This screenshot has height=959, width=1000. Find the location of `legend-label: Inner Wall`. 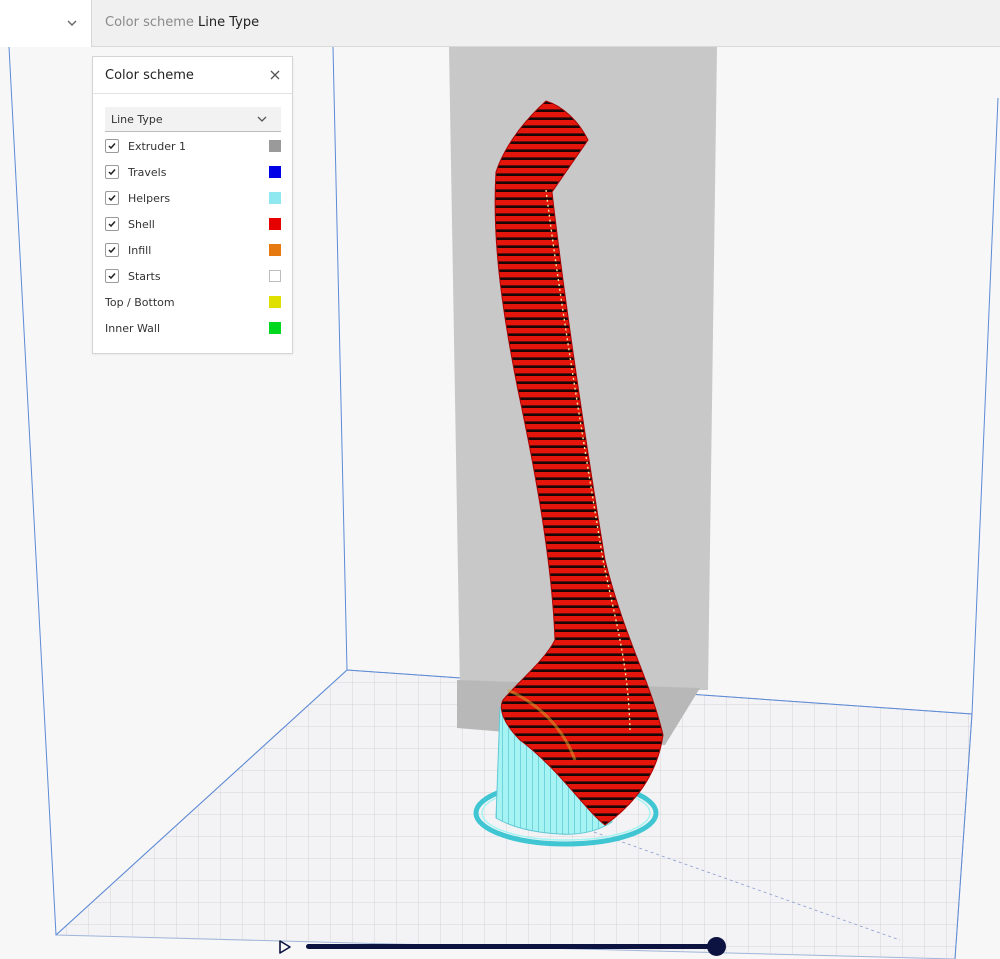

legend-label: Inner Wall is located at coordinates (132, 328).